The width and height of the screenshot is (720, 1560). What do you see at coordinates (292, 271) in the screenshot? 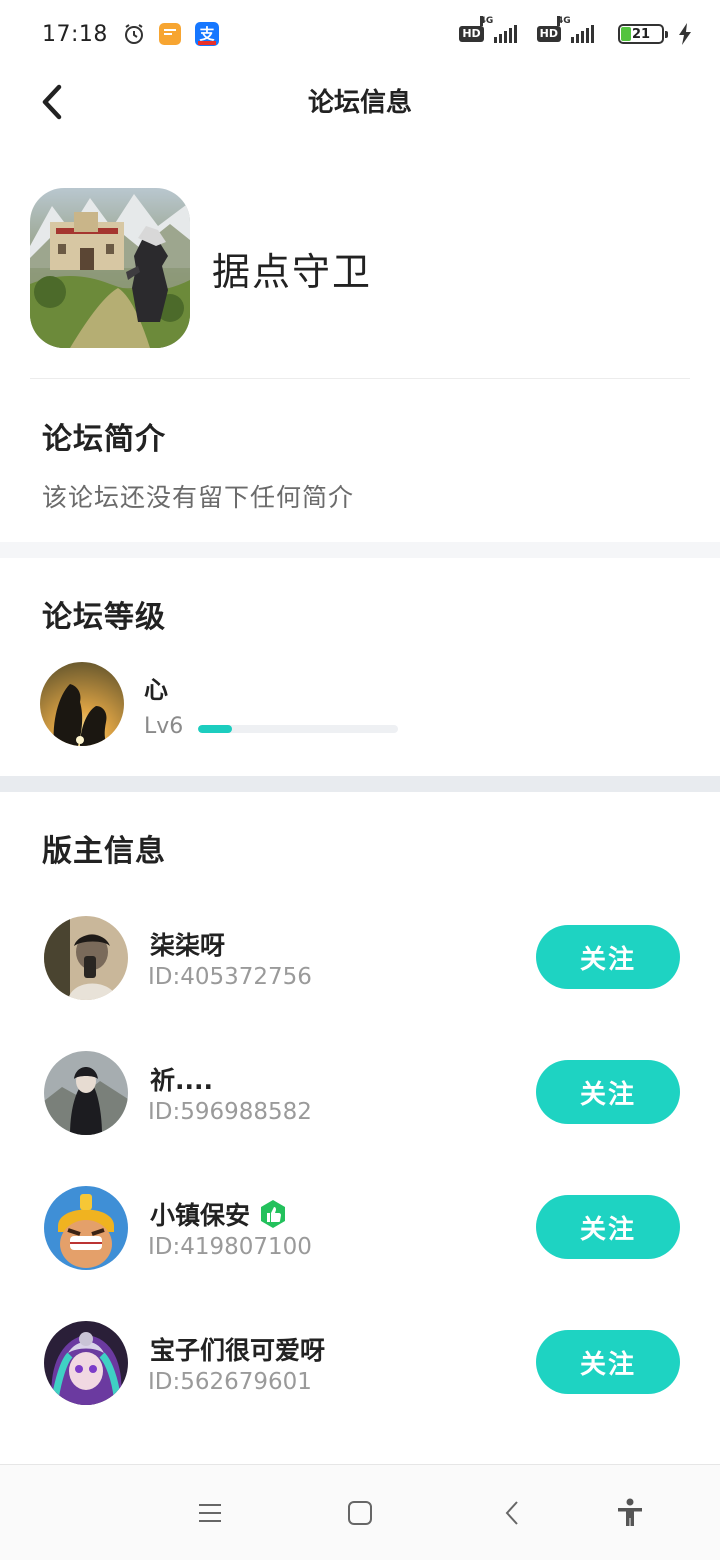
I see `forum-name: 据点守卫` at bounding box center [292, 271].